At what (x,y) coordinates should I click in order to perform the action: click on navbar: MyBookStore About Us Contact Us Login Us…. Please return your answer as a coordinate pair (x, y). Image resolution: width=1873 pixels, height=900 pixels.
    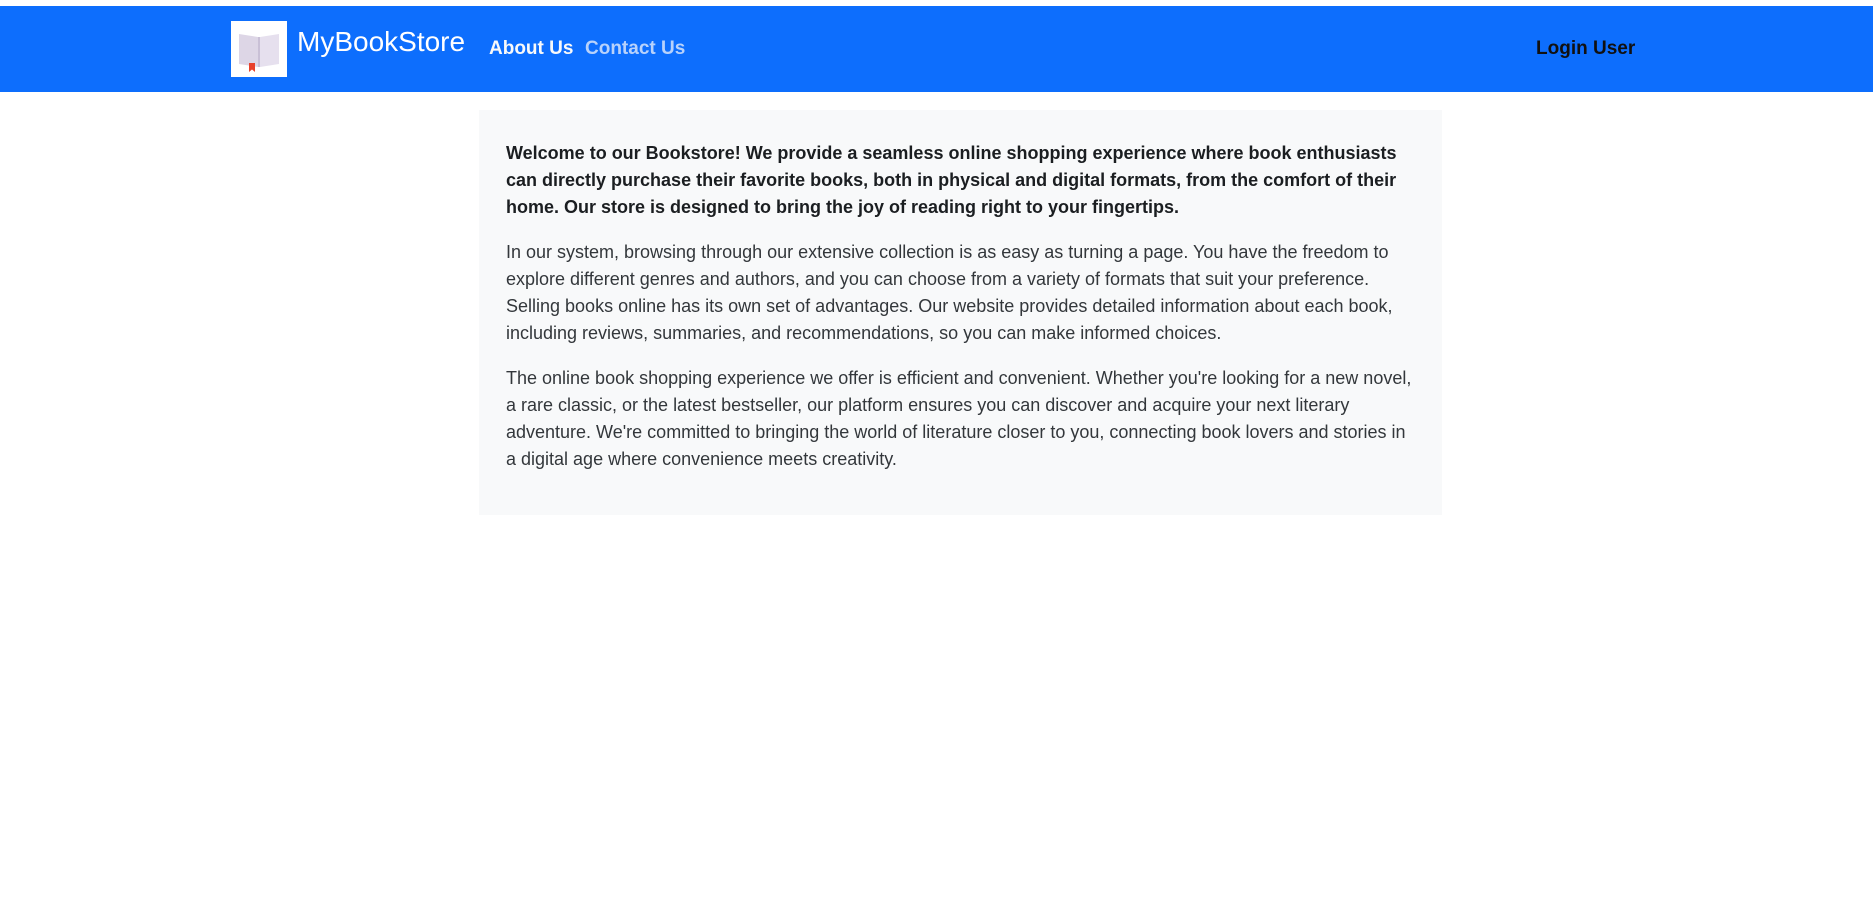
    Looking at the image, I should click on (936, 49).